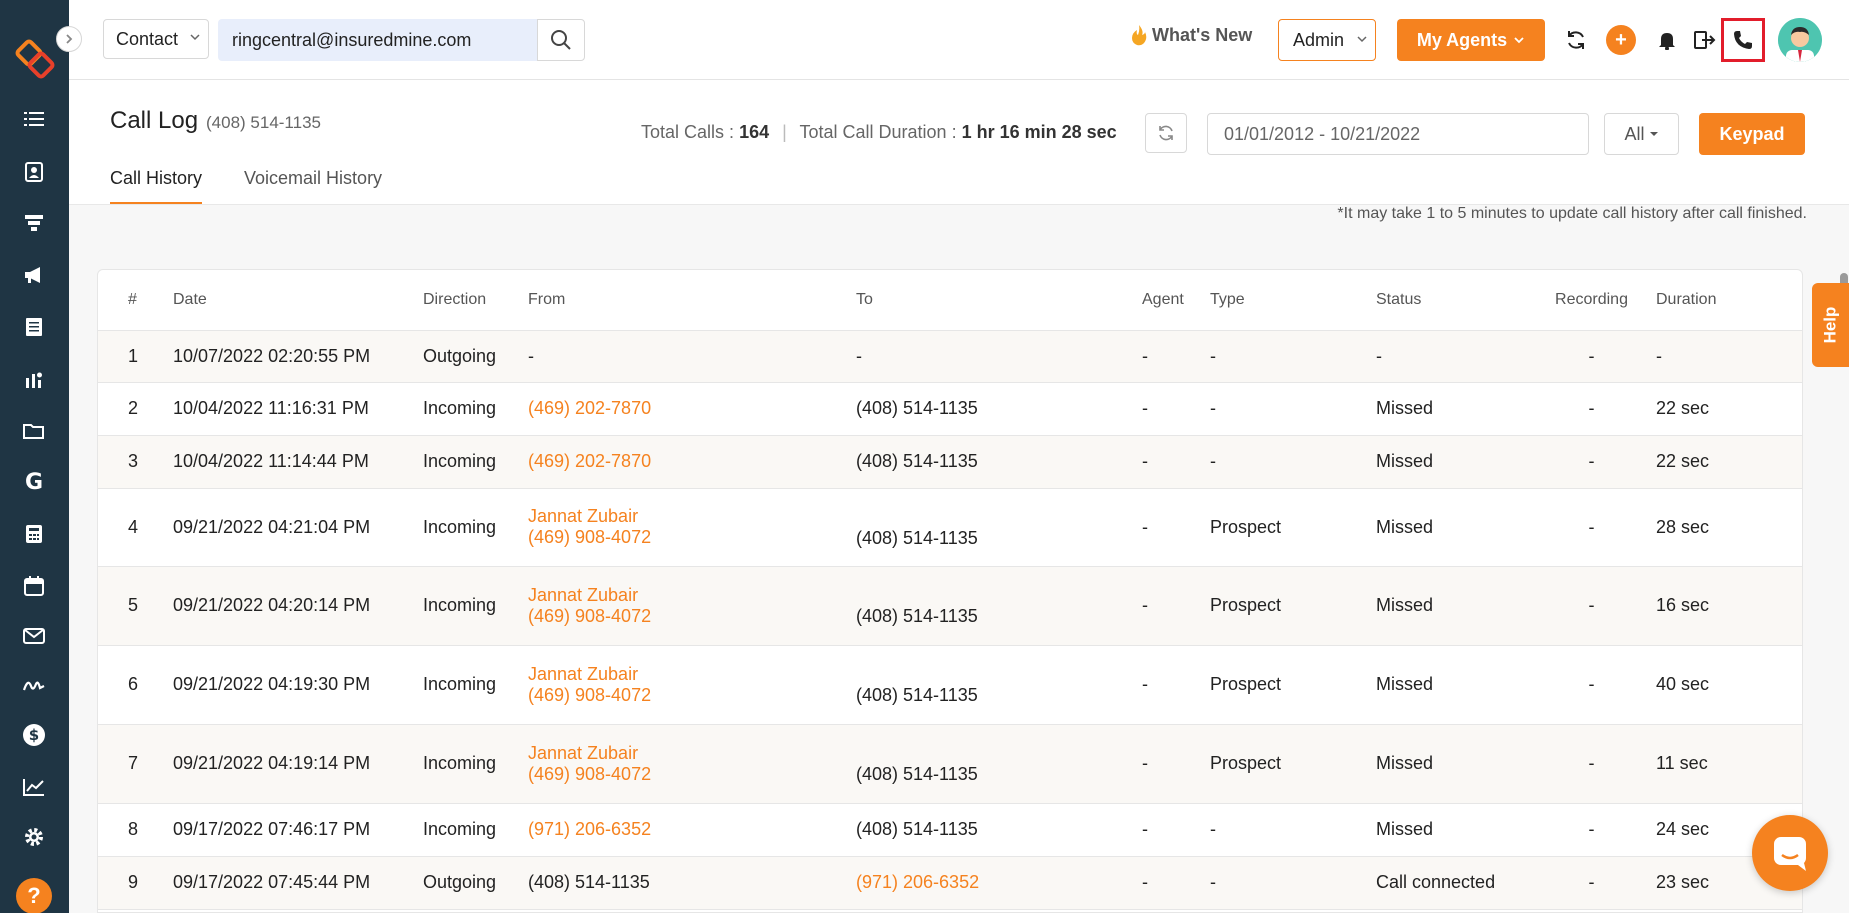  Describe the element at coordinates (1634, 133) in the screenshot. I see `call-filter-value: All` at that location.